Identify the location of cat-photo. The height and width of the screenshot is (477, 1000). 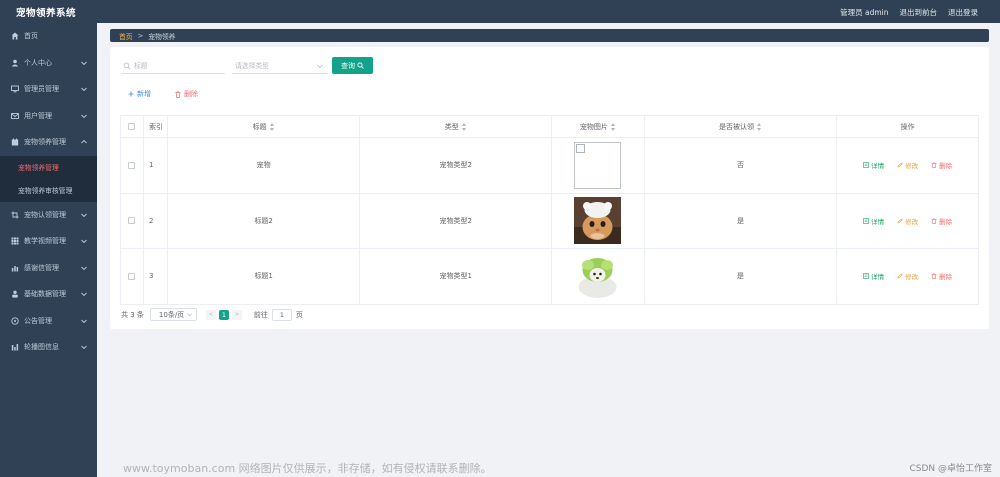
(598, 221).